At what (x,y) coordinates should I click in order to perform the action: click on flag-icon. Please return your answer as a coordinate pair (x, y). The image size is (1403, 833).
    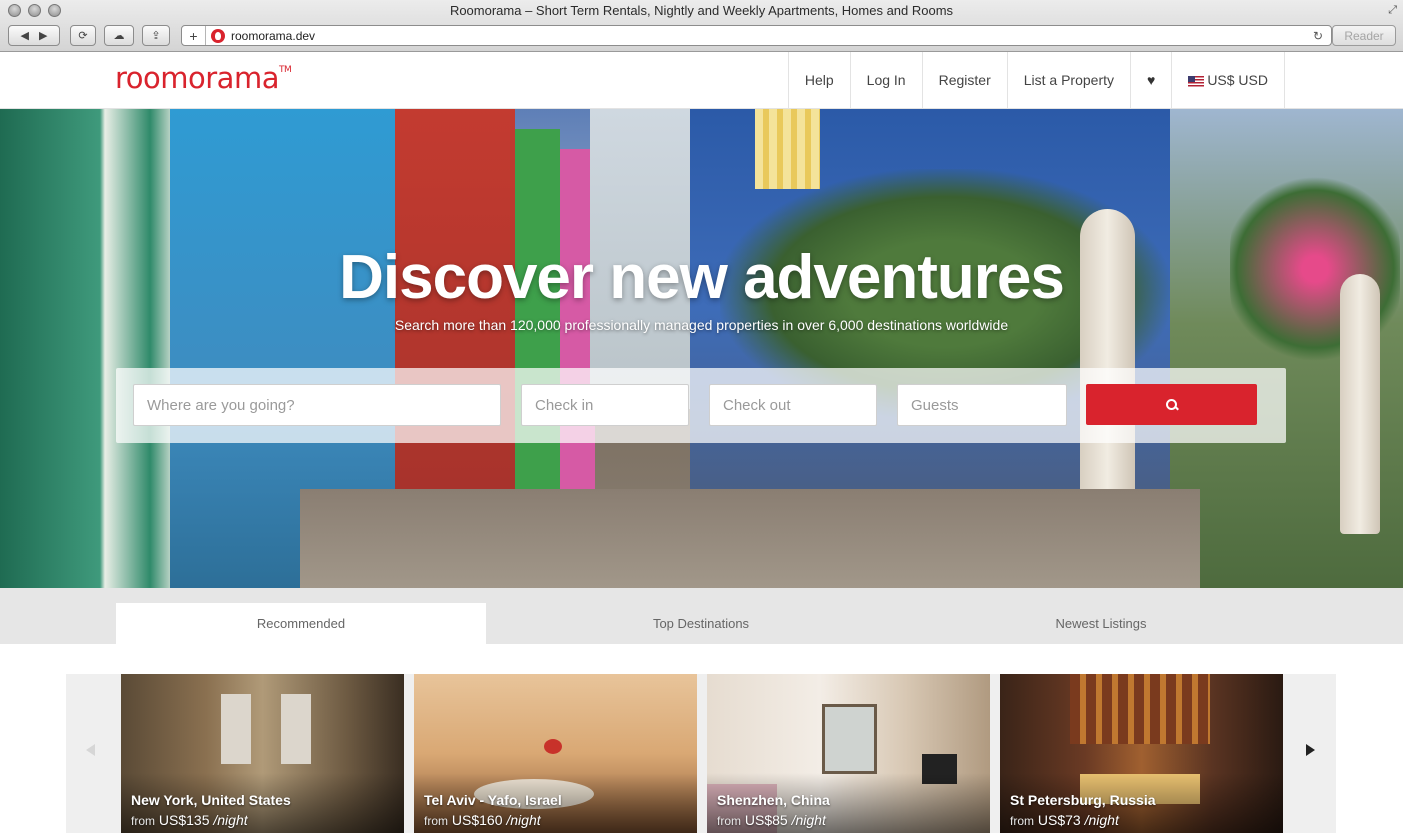
    Looking at the image, I should click on (1196, 81).